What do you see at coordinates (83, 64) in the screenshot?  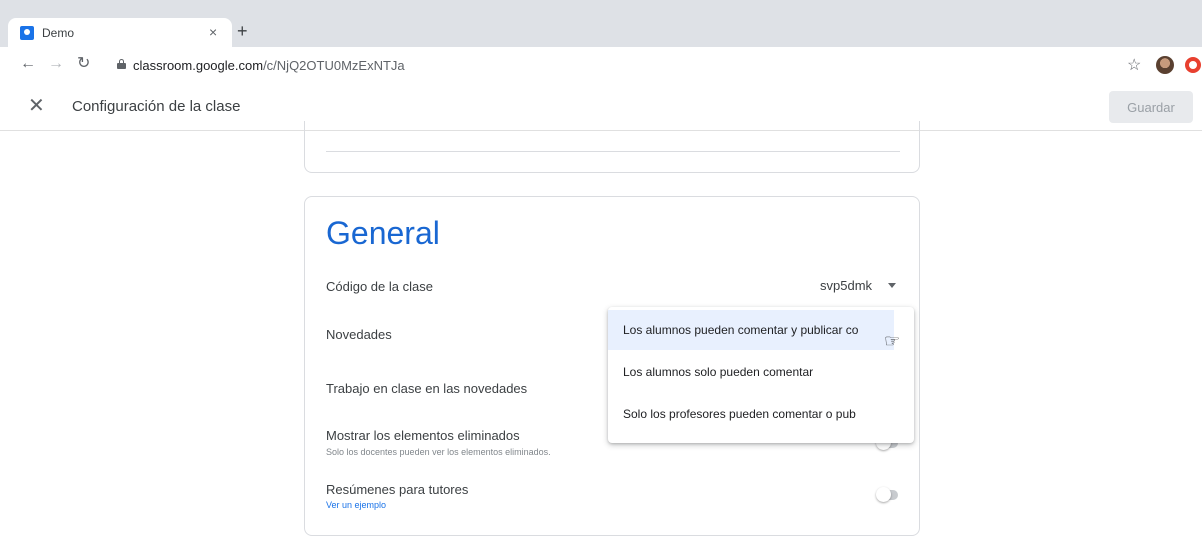 I see `reload-icon: ↻` at bounding box center [83, 64].